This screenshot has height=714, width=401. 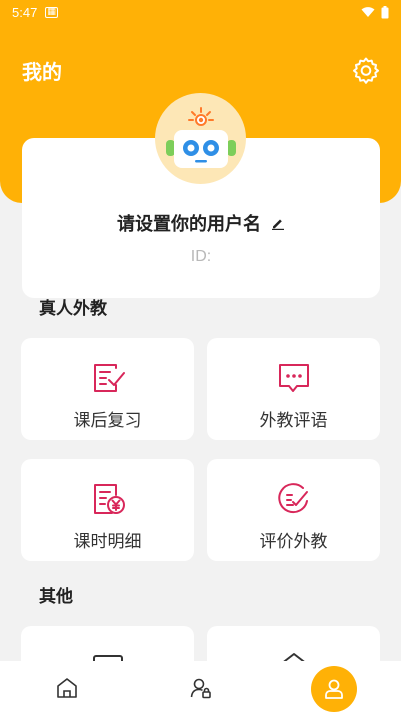 I want to click on tile-review: 课后复习, so click(x=107, y=389).